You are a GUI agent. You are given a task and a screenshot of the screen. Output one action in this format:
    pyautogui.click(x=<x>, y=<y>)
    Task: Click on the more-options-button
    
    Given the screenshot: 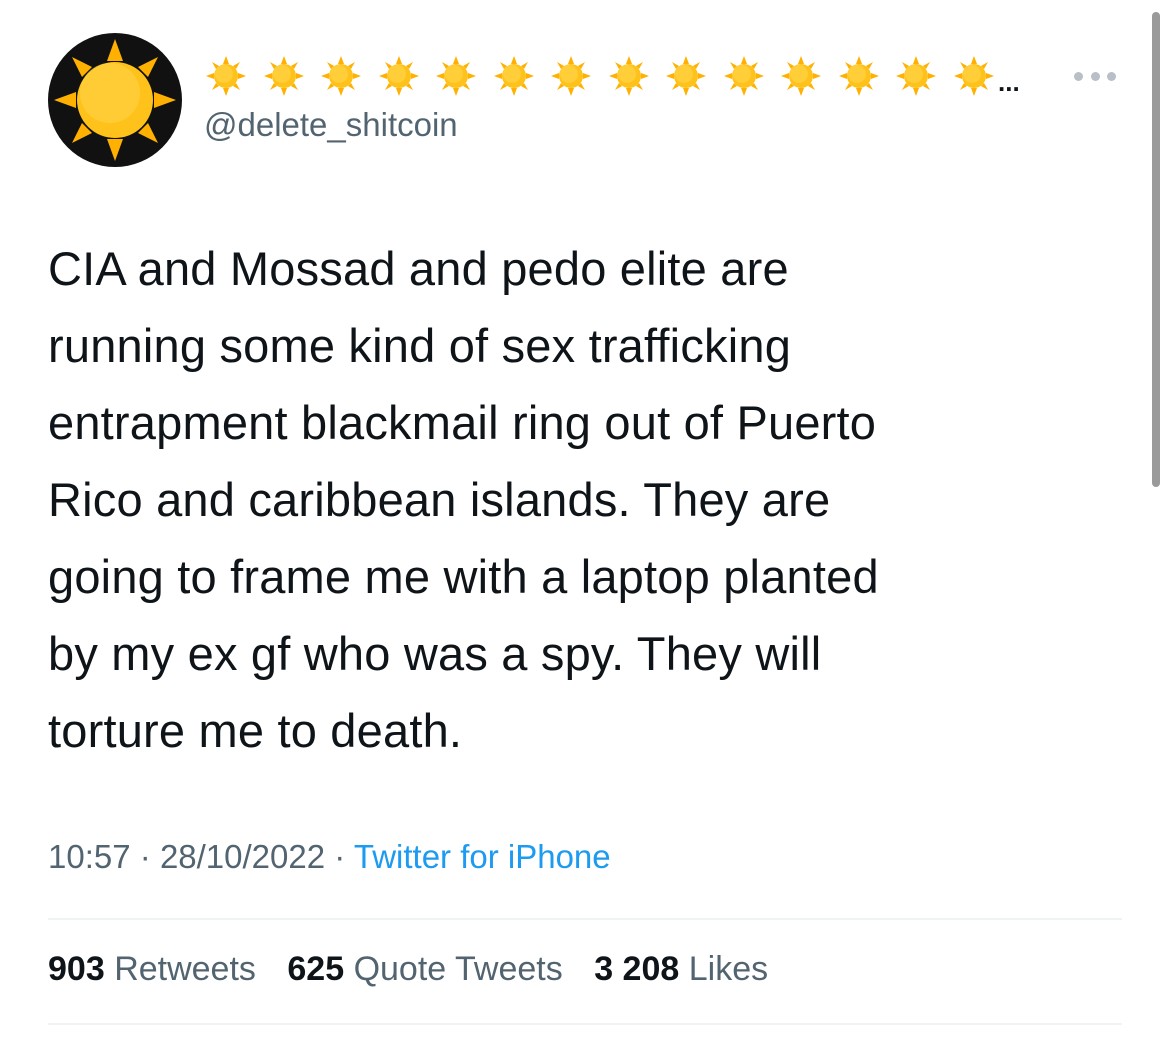 What is the action you would take?
    pyautogui.click(x=1095, y=76)
    